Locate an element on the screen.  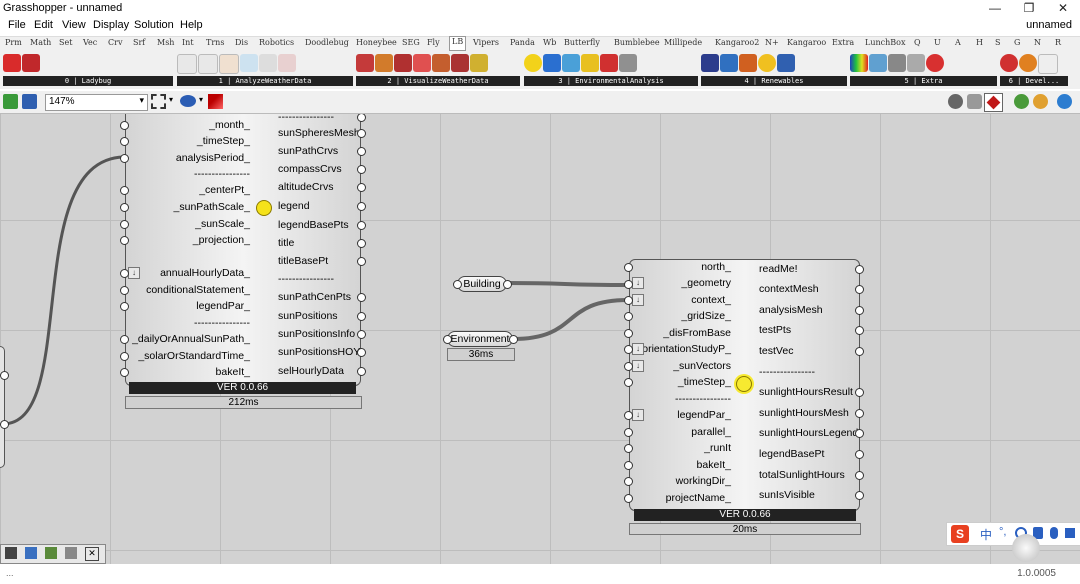
minimize-icon: — is located at coordinates (995, 8).